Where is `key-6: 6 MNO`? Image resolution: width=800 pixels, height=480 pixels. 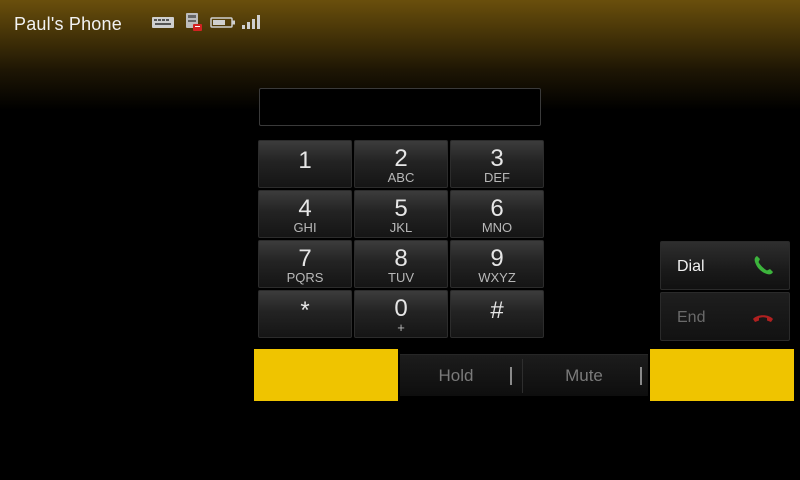 key-6: 6 MNO is located at coordinates (497, 214).